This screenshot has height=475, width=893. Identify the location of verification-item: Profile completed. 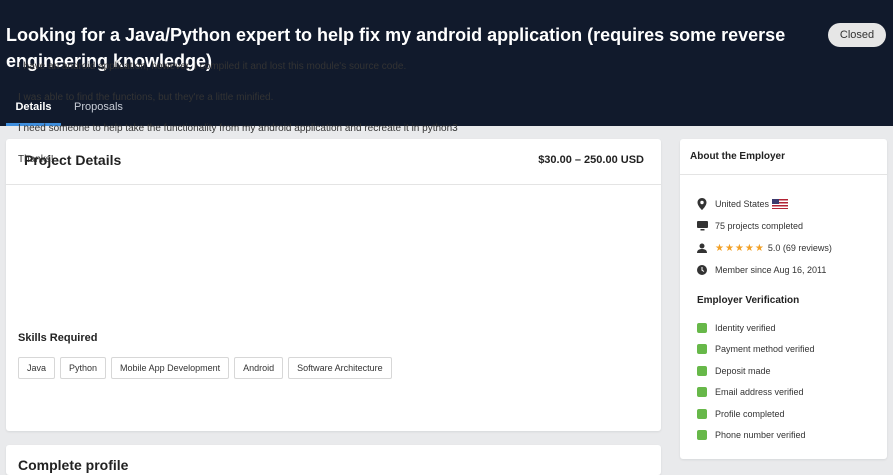
(756, 414).